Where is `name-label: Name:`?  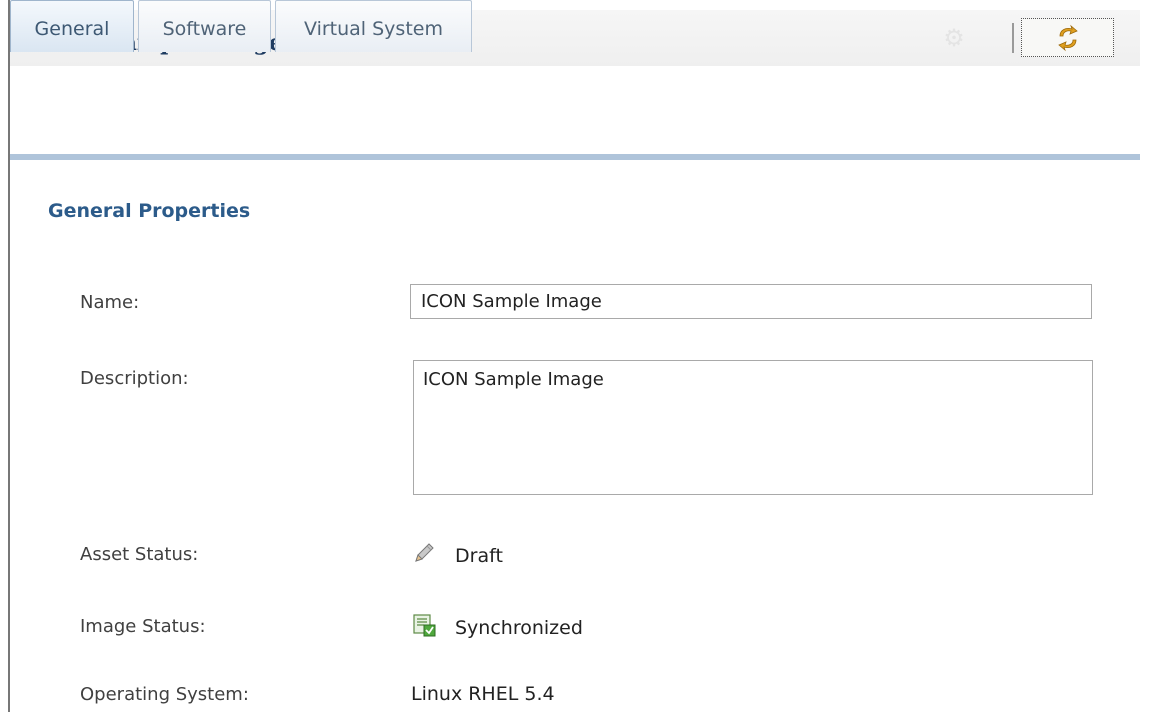 name-label: Name: is located at coordinates (110, 302).